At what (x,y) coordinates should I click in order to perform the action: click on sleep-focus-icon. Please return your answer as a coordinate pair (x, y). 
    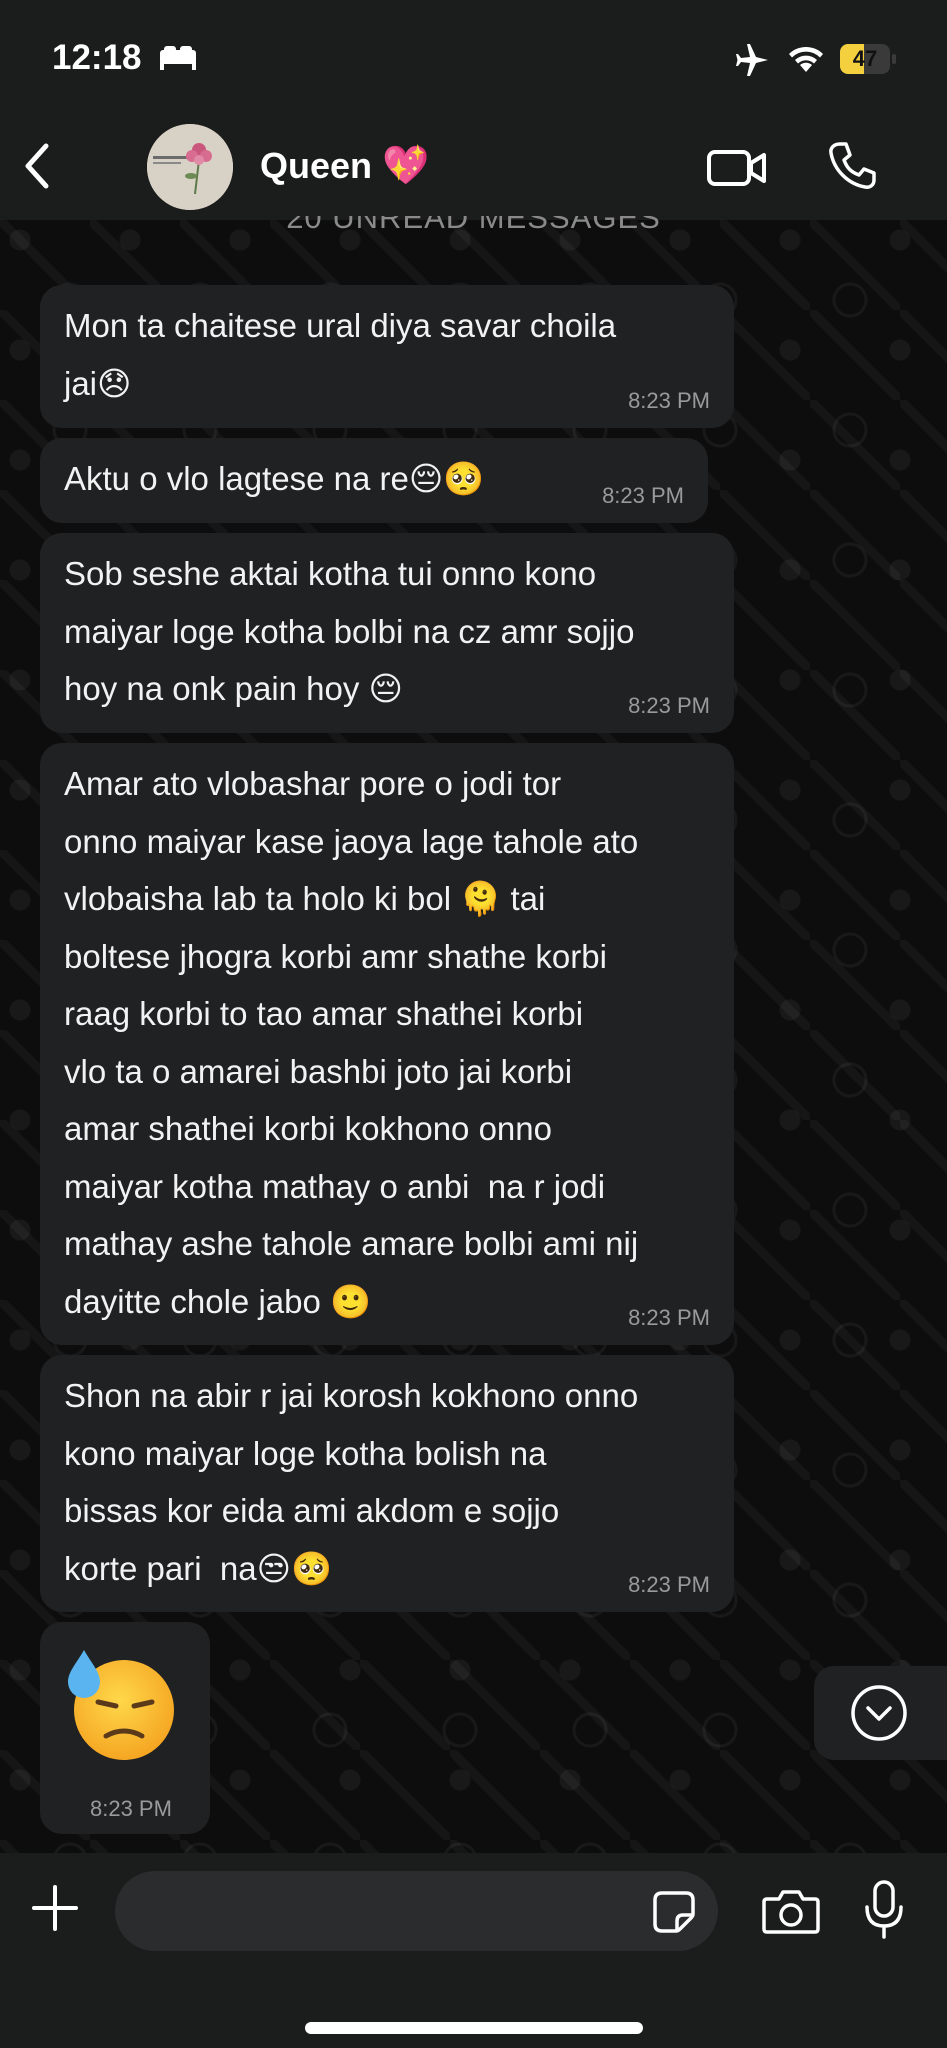
    Looking at the image, I should click on (178, 58).